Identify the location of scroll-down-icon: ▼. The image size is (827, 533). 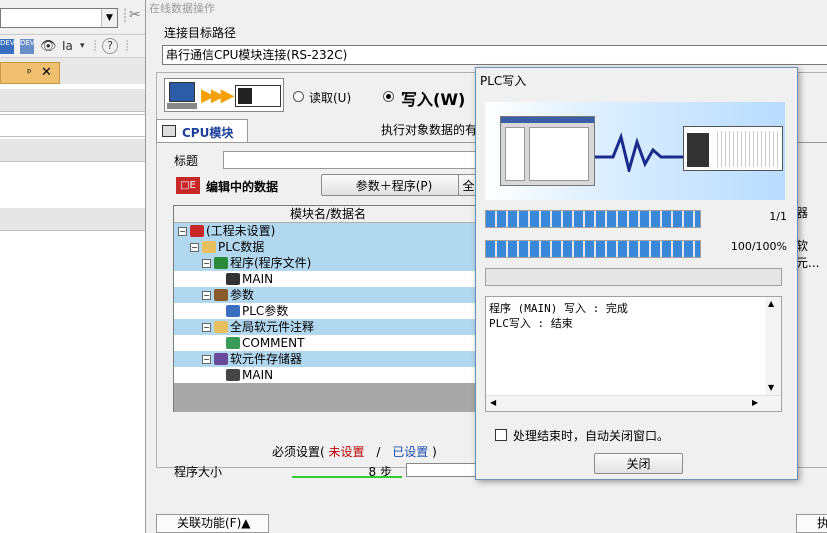
(771, 387).